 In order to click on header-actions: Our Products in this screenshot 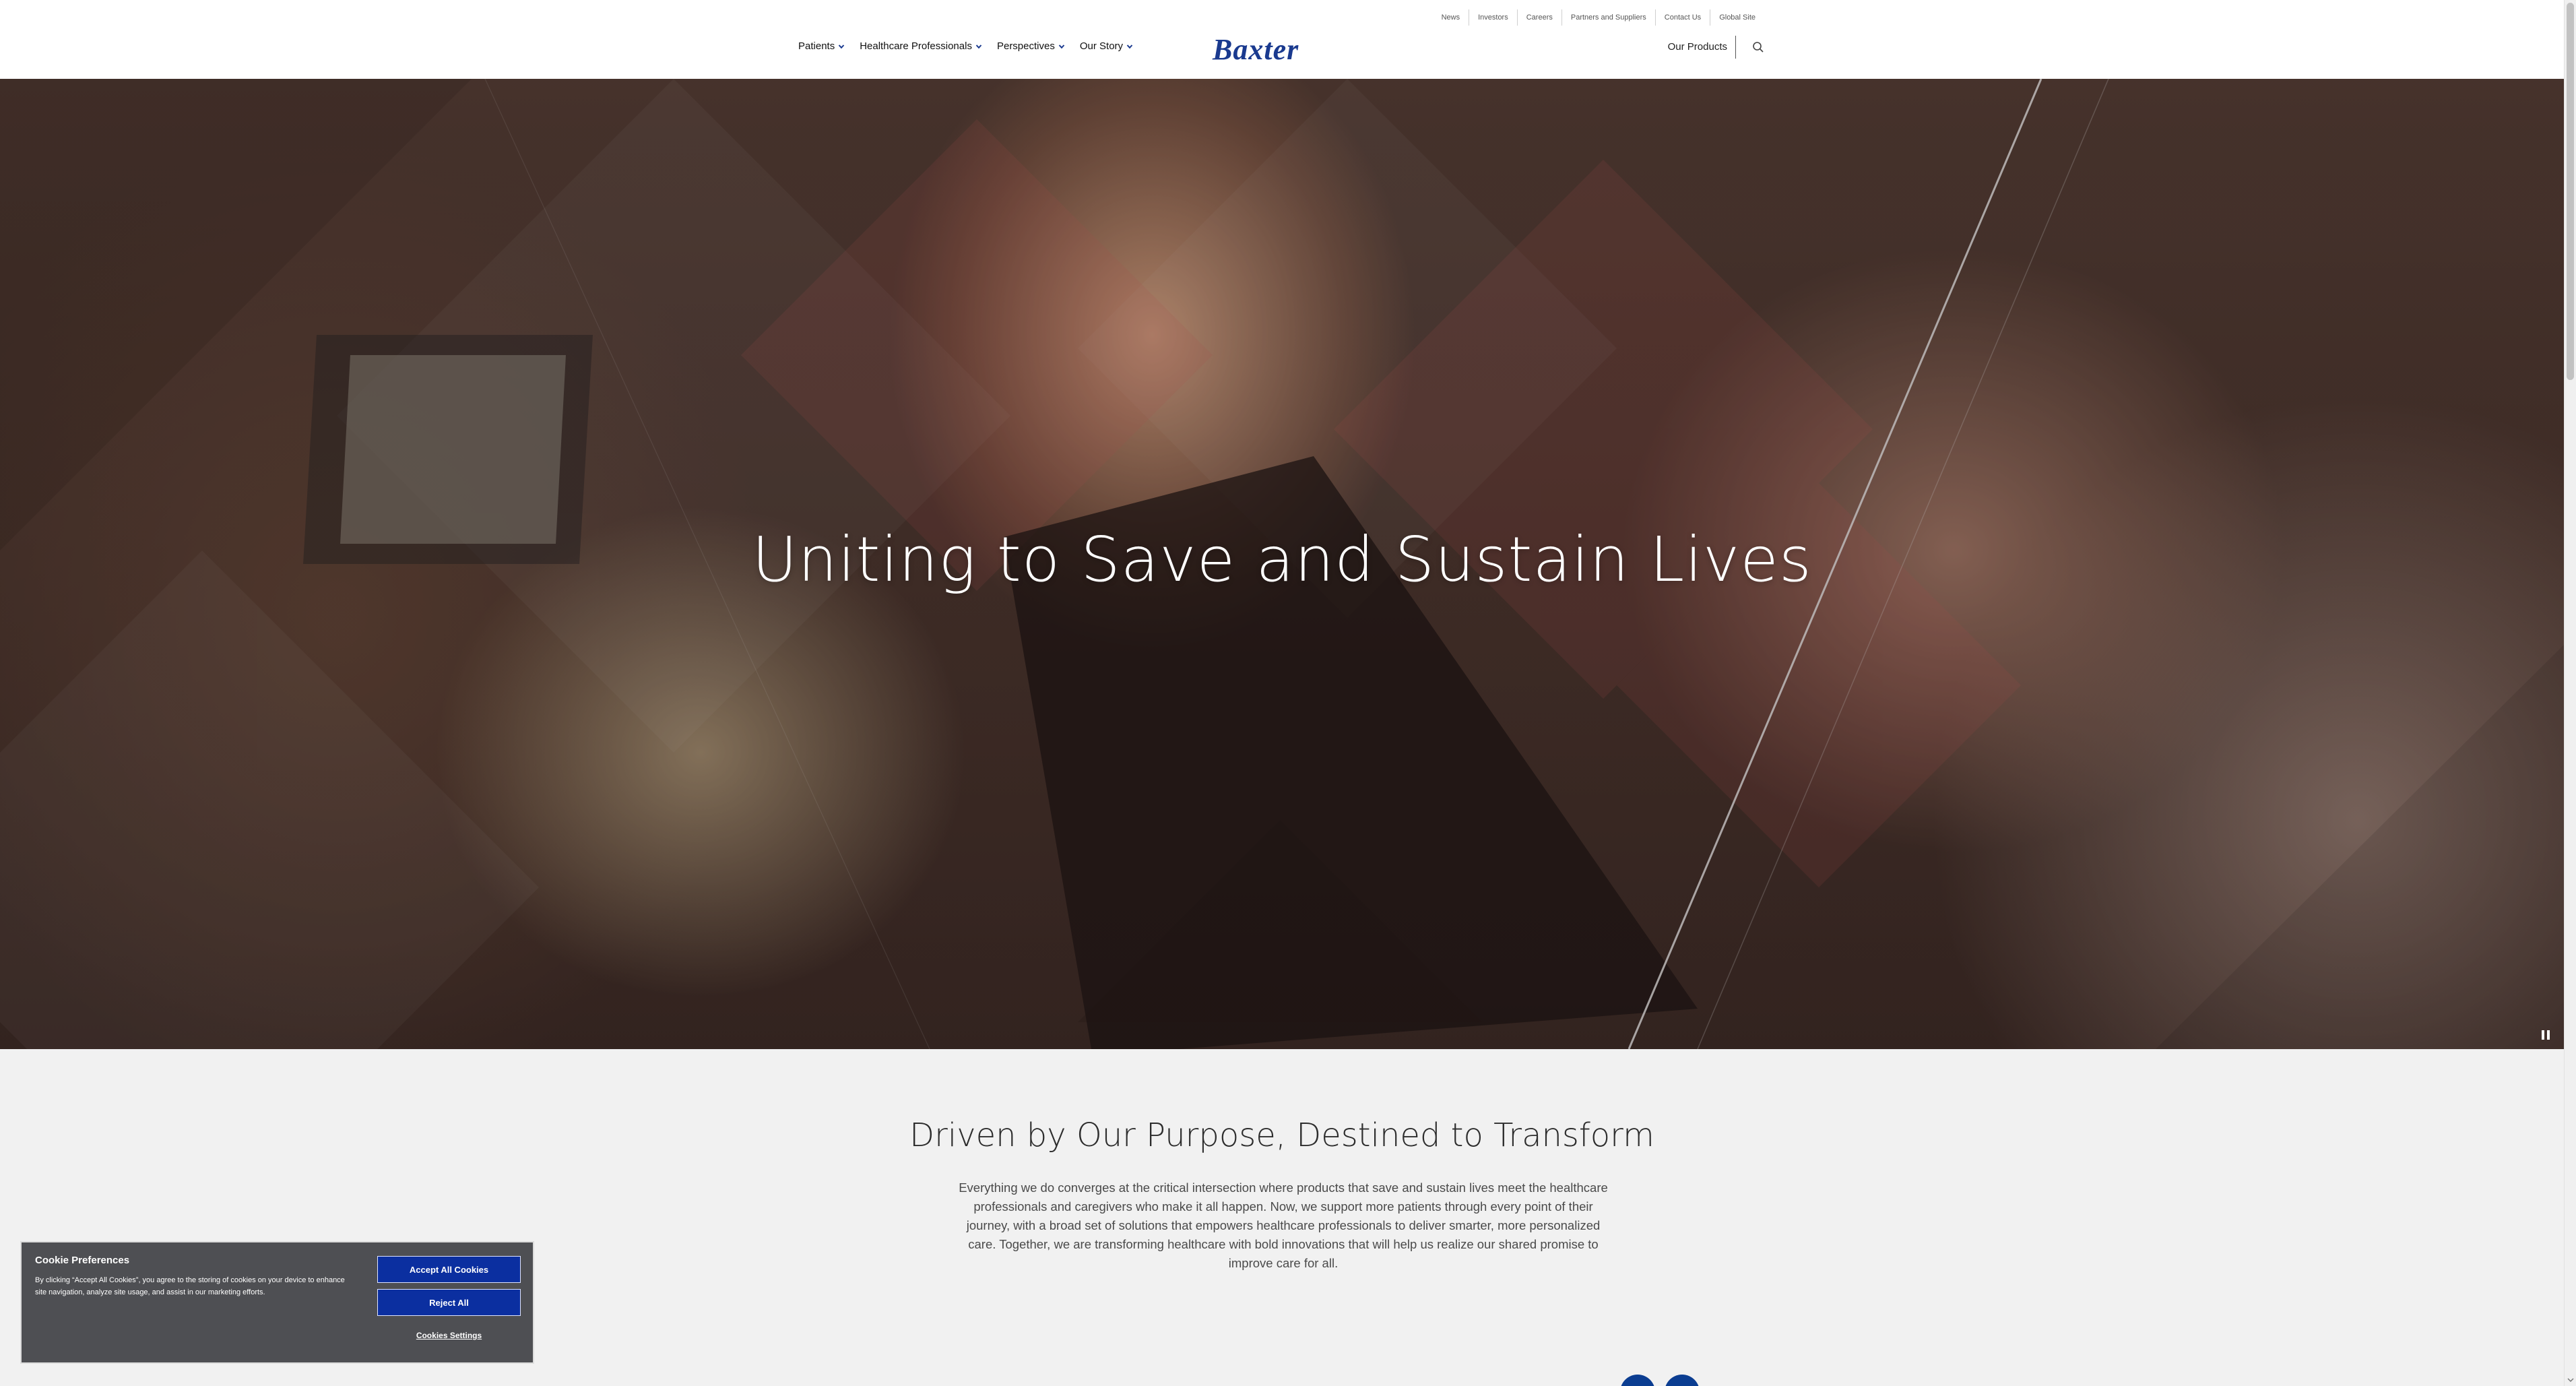, I will do `click(1716, 47)`.